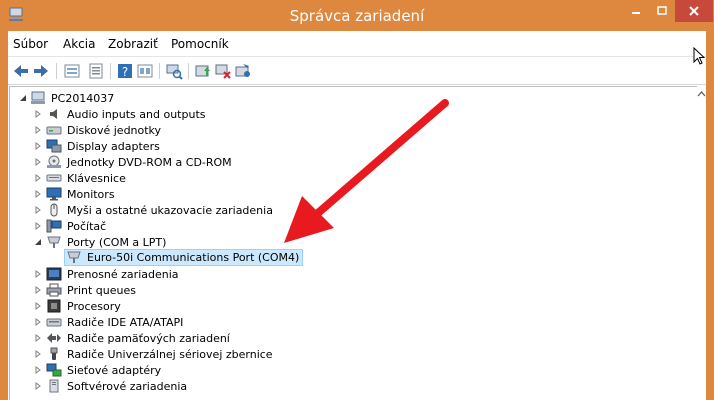 This screenshot has height=400, width=714. I want to click on tree-item-label: Display adapters, so click(113, 146).